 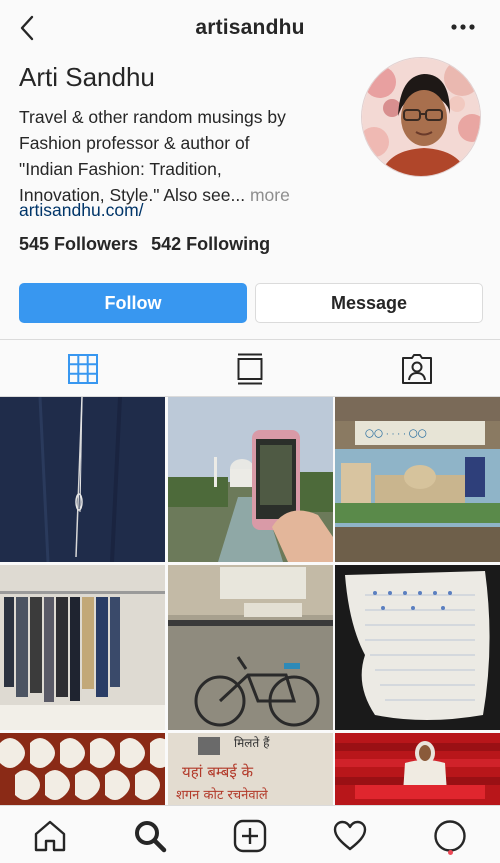 I want to click on avatar, so click(x=421, y=117).